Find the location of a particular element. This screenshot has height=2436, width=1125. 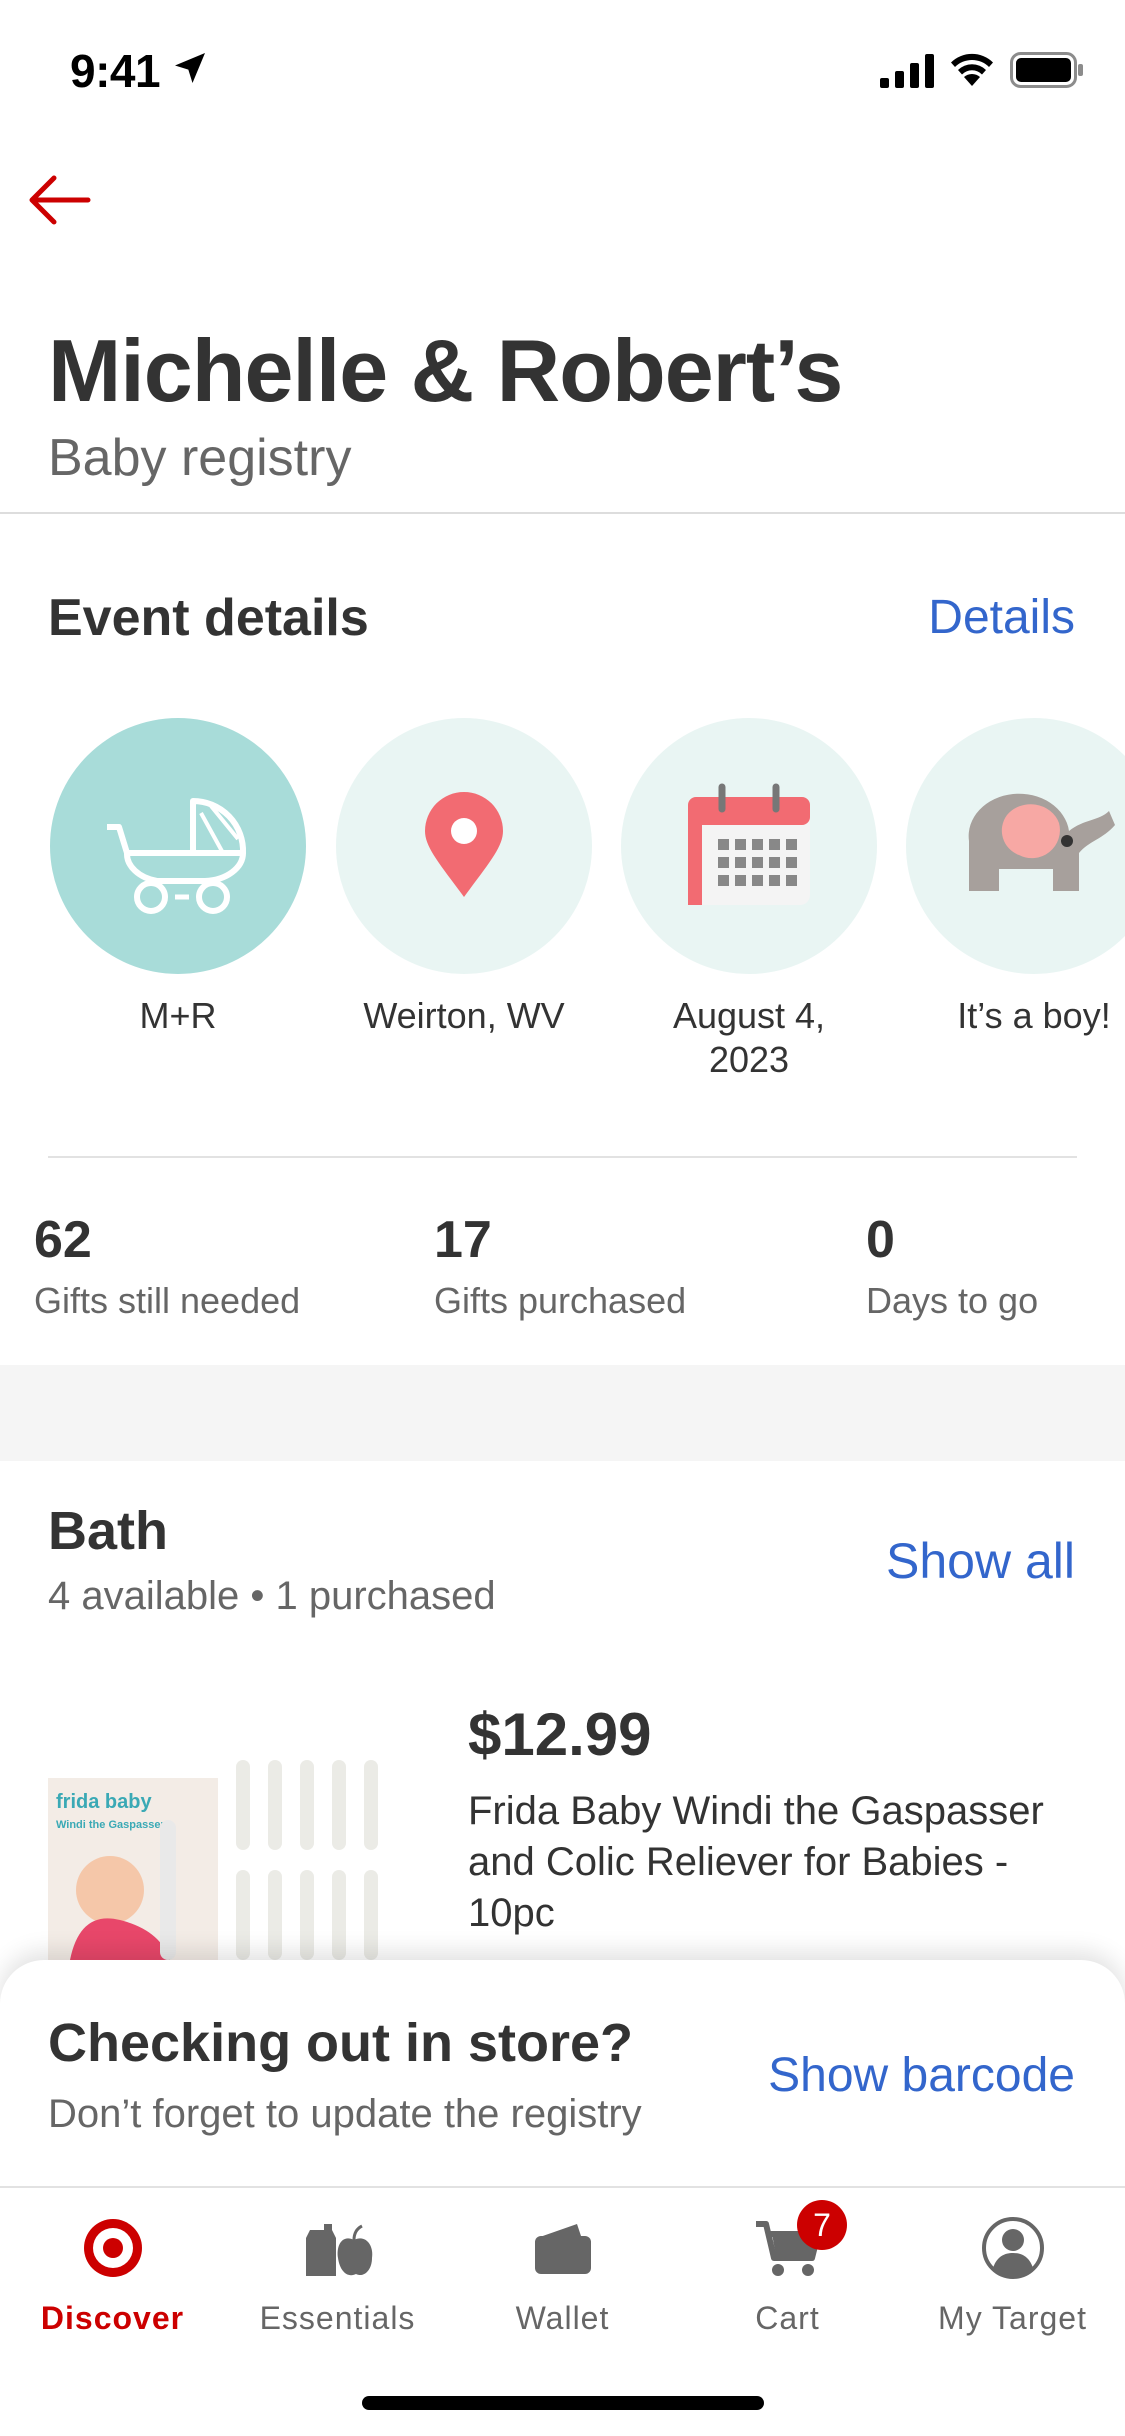

tab-label: Cart is located at coordinates (787, 2318).